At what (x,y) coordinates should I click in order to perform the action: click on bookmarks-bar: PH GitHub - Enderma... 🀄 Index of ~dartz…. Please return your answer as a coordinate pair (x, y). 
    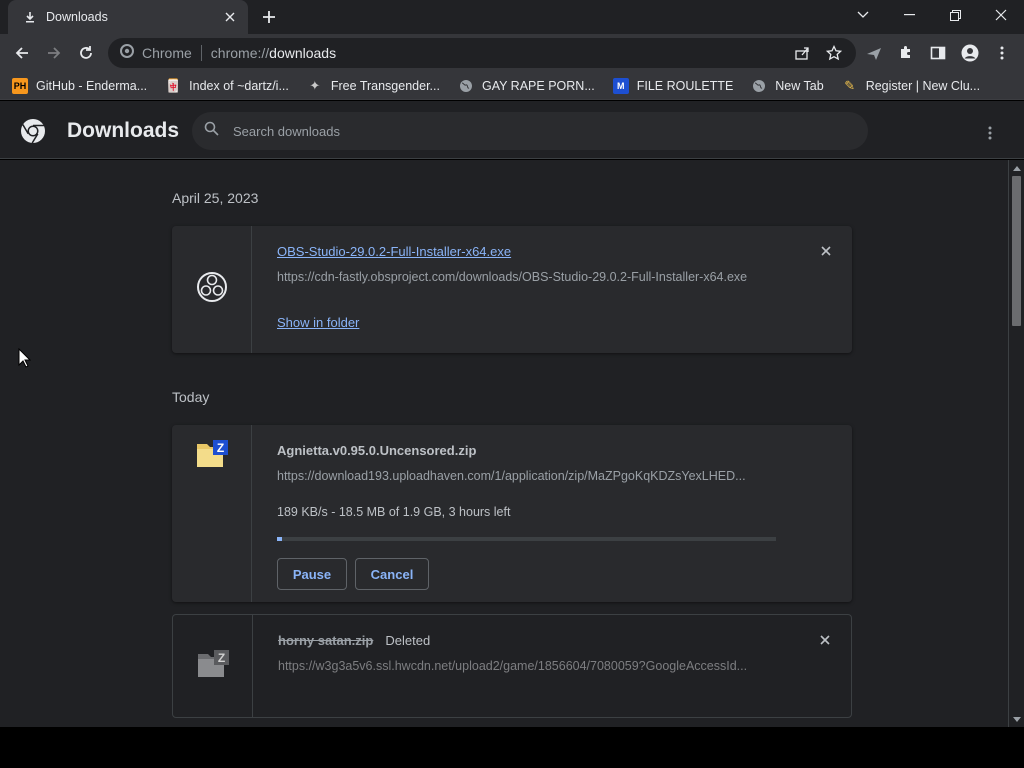
    Looking at the image, I should click on (512, 86).